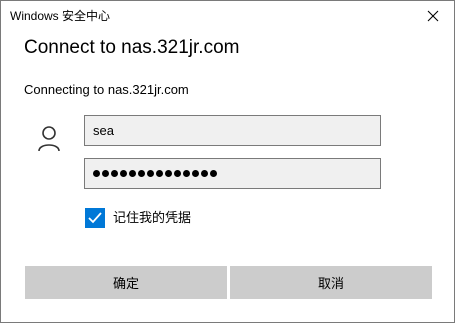 This screenshot has width=455, height=323. I want to click on checkbox-checked, so click(95, 218).